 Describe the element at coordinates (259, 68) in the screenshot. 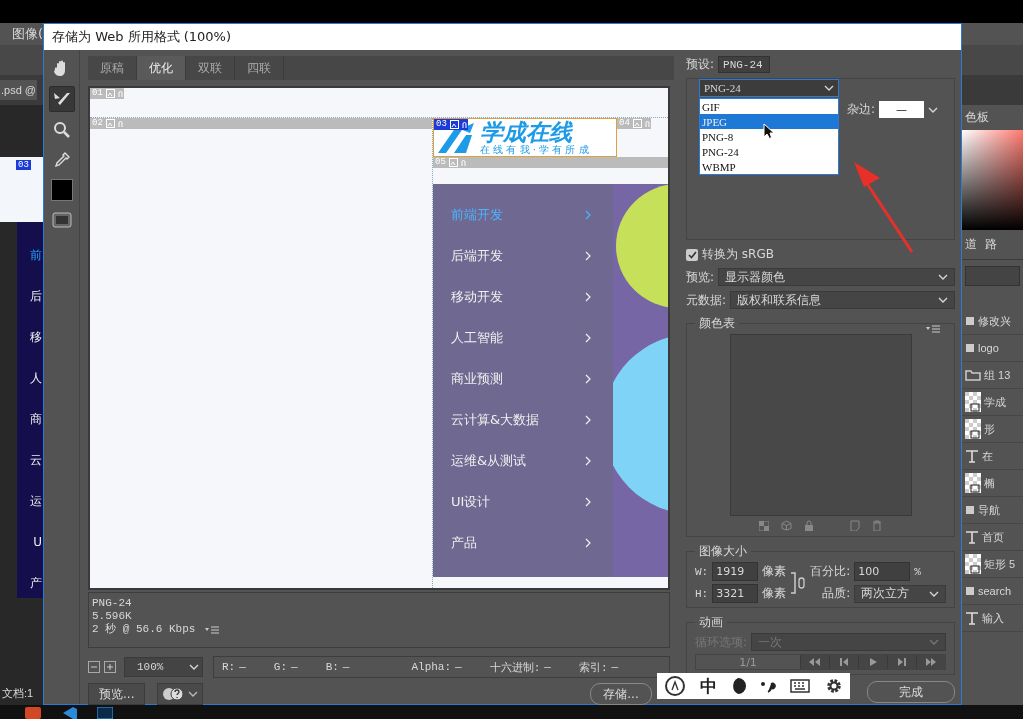

I see `view-tab: 四联` at that location.